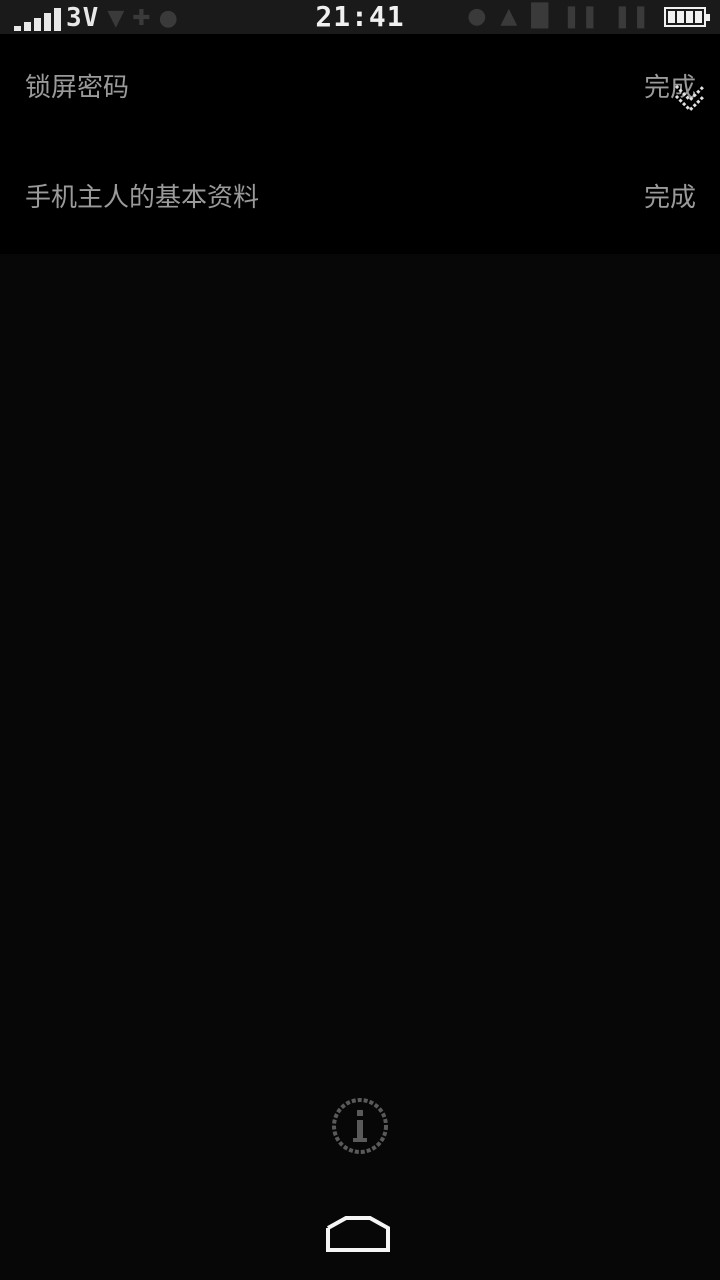 This screenshot has height=1280, width=720. What do you see at coordinates (631, 16) in the screenshot?
I see `sim2-icon: ❚❚` at bounding box center [631, 16].